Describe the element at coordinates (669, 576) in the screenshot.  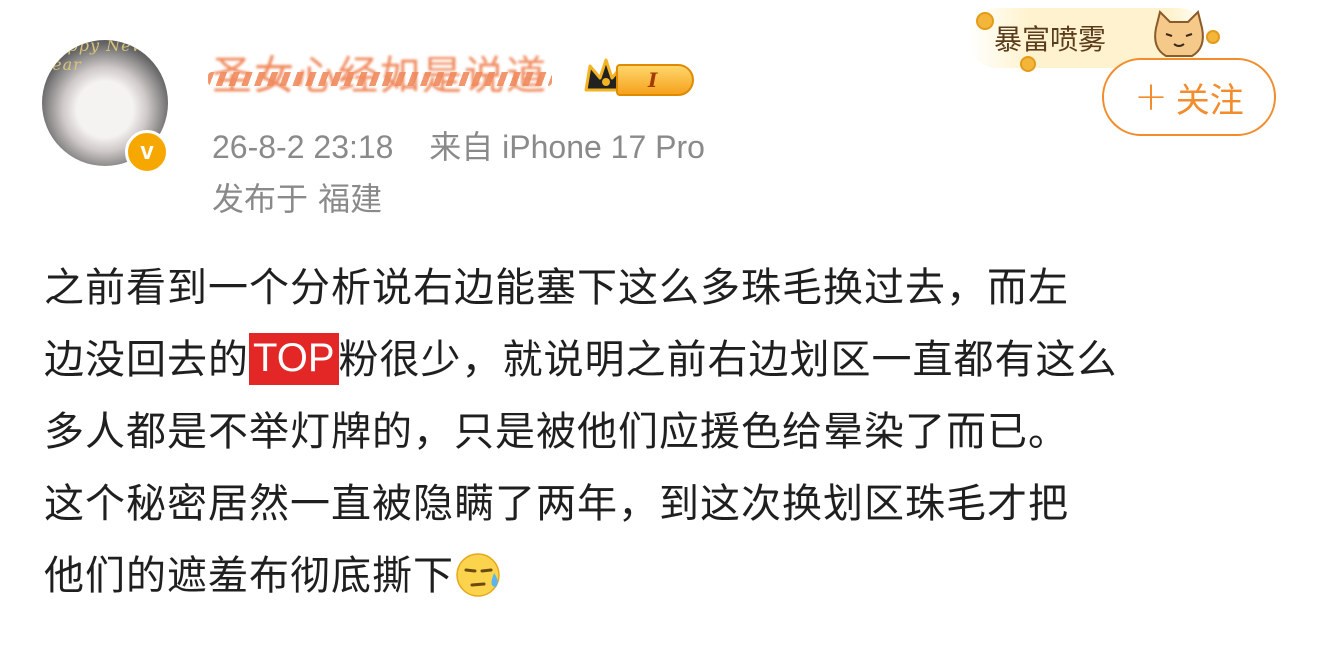
I see `post-line: 他们的遮羞布彻底撕下` at that location.